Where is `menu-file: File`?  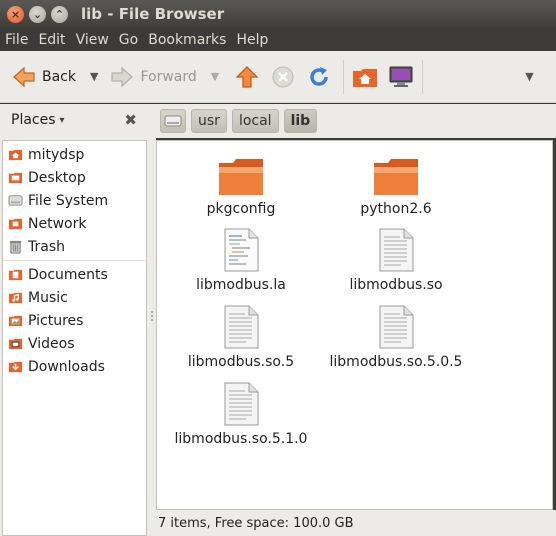 menu-file: File is located at coordinates (16, 40).